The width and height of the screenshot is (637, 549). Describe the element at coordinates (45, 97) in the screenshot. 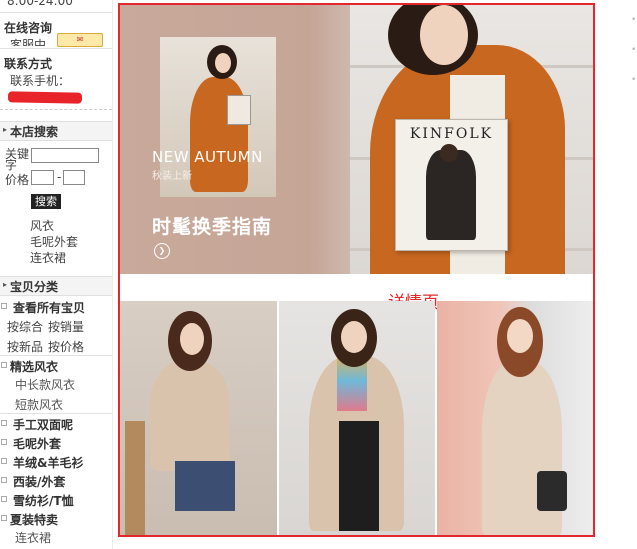

I see `redaction-mark` at that location.